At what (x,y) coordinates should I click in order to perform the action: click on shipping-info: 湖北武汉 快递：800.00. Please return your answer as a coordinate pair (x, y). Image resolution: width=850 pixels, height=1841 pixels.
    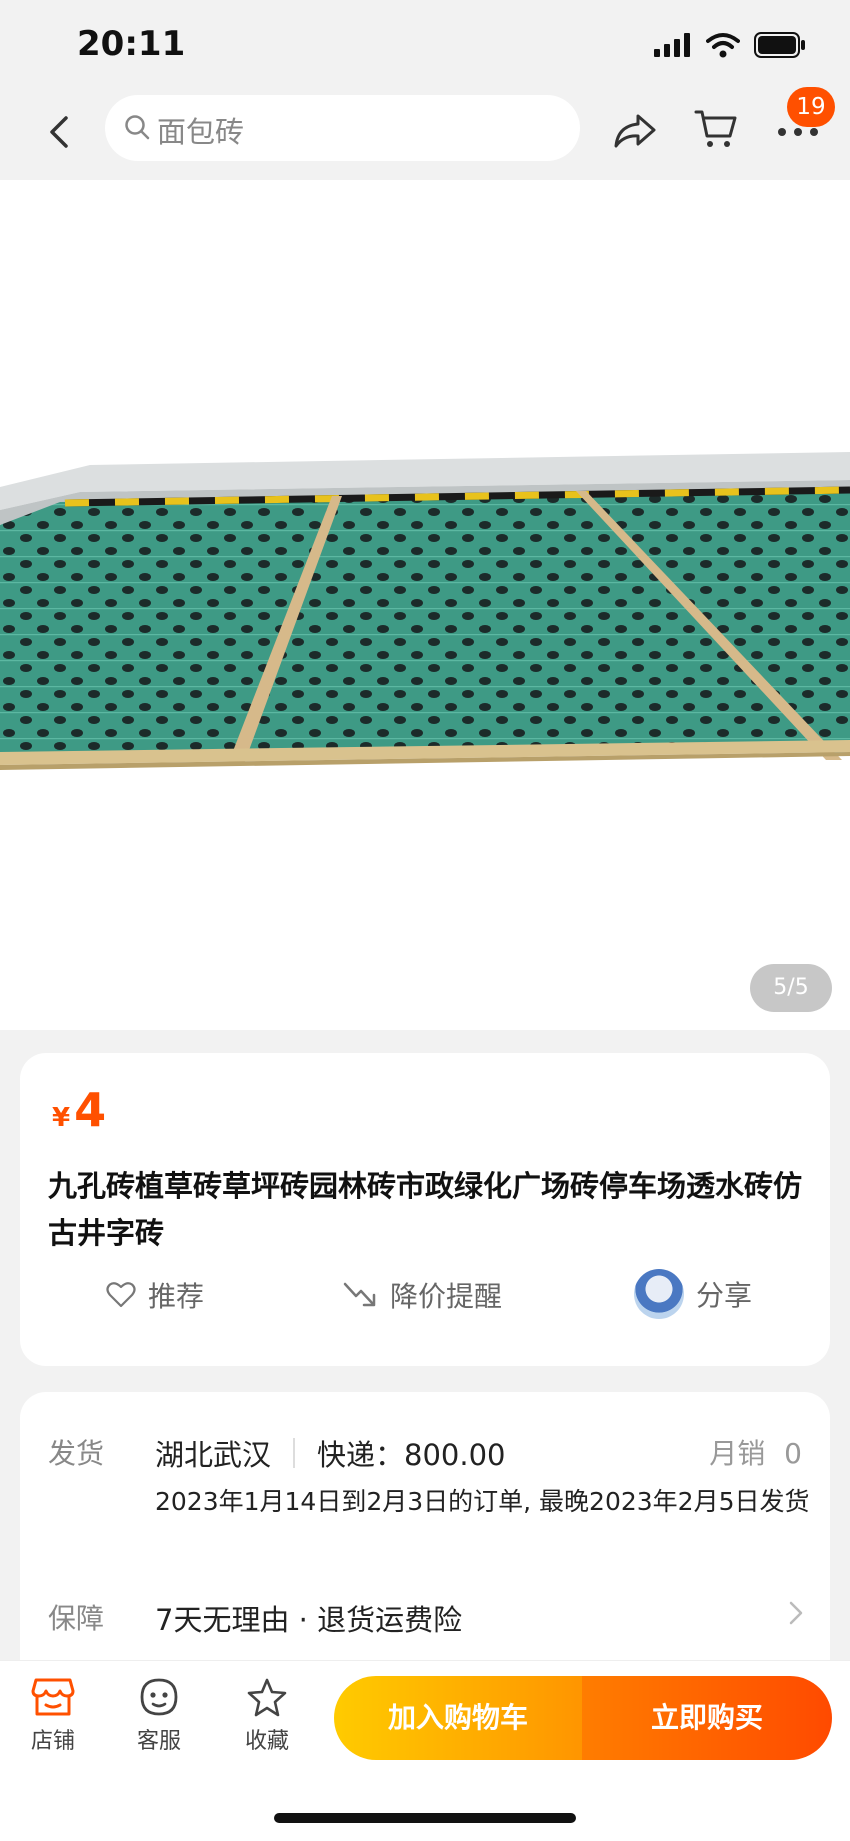
    Looking at the image, I should click on (330, 1453).